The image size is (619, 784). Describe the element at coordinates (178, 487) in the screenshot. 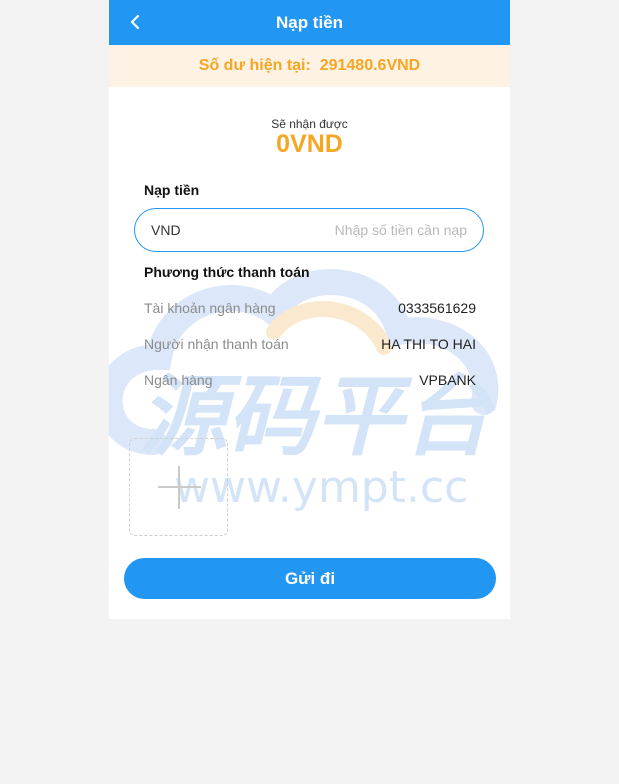

I see `upload-image-button` at that location.